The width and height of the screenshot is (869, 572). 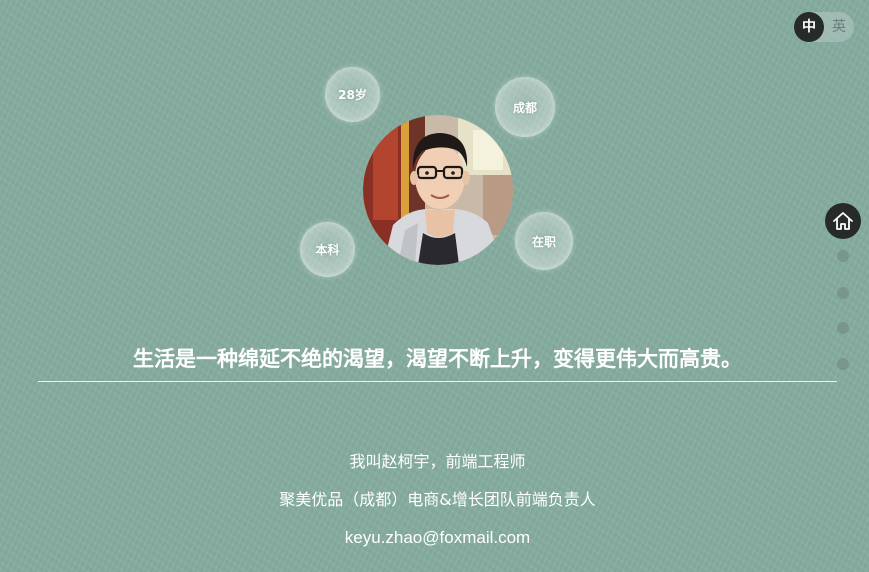 I want to click on tag-degree-bubble: 本科, so click(x=327, y=249).